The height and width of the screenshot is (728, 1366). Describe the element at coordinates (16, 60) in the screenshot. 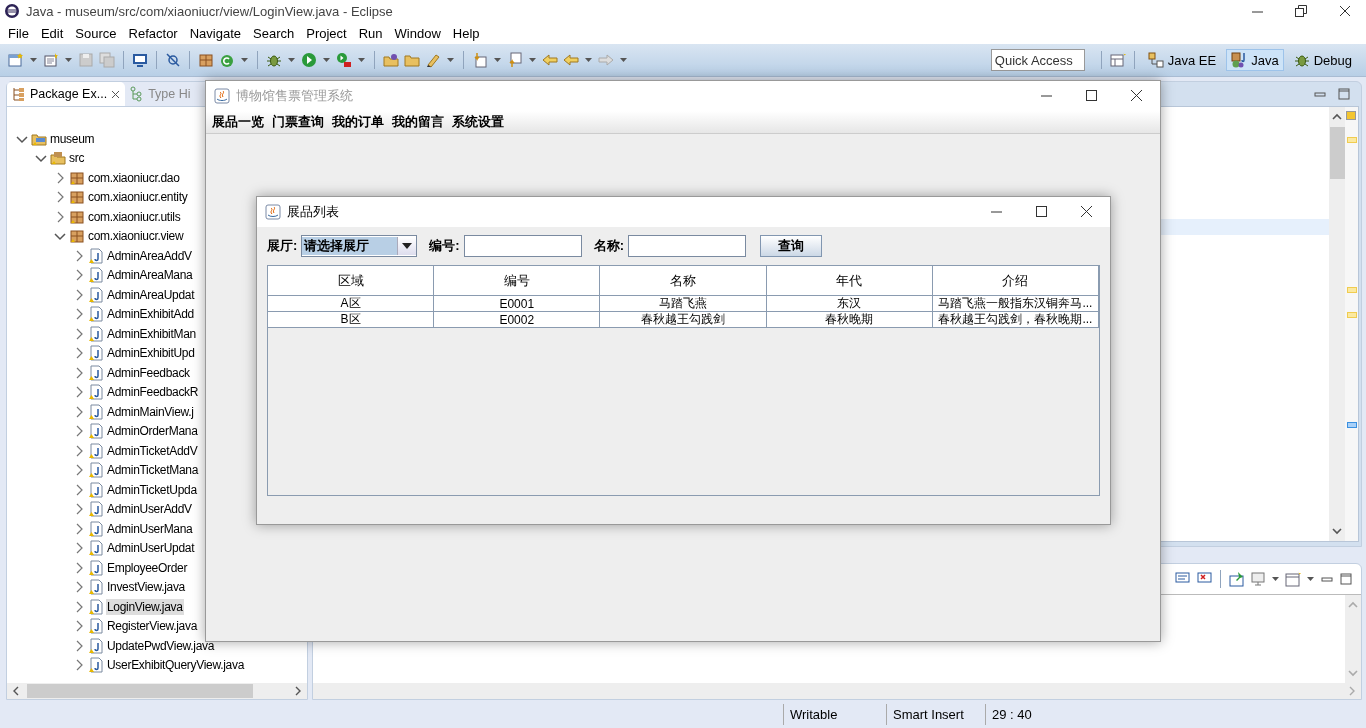

I see `new-file-icon` at that location.